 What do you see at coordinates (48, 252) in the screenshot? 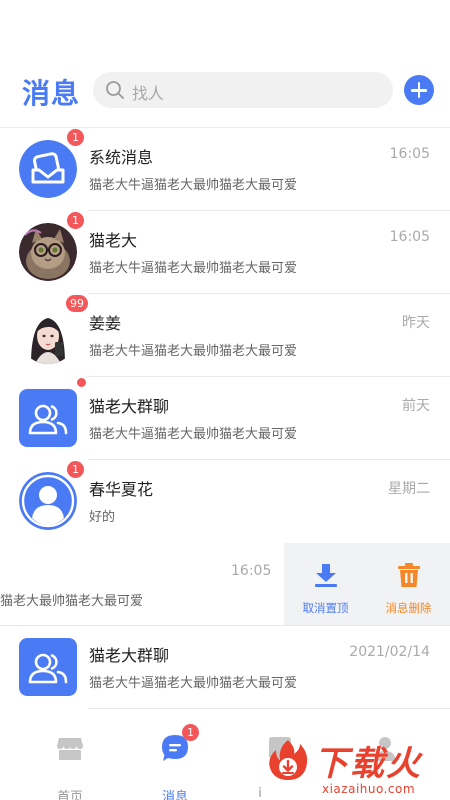
I see `cat-avatar` at bounding box center [48, 252].